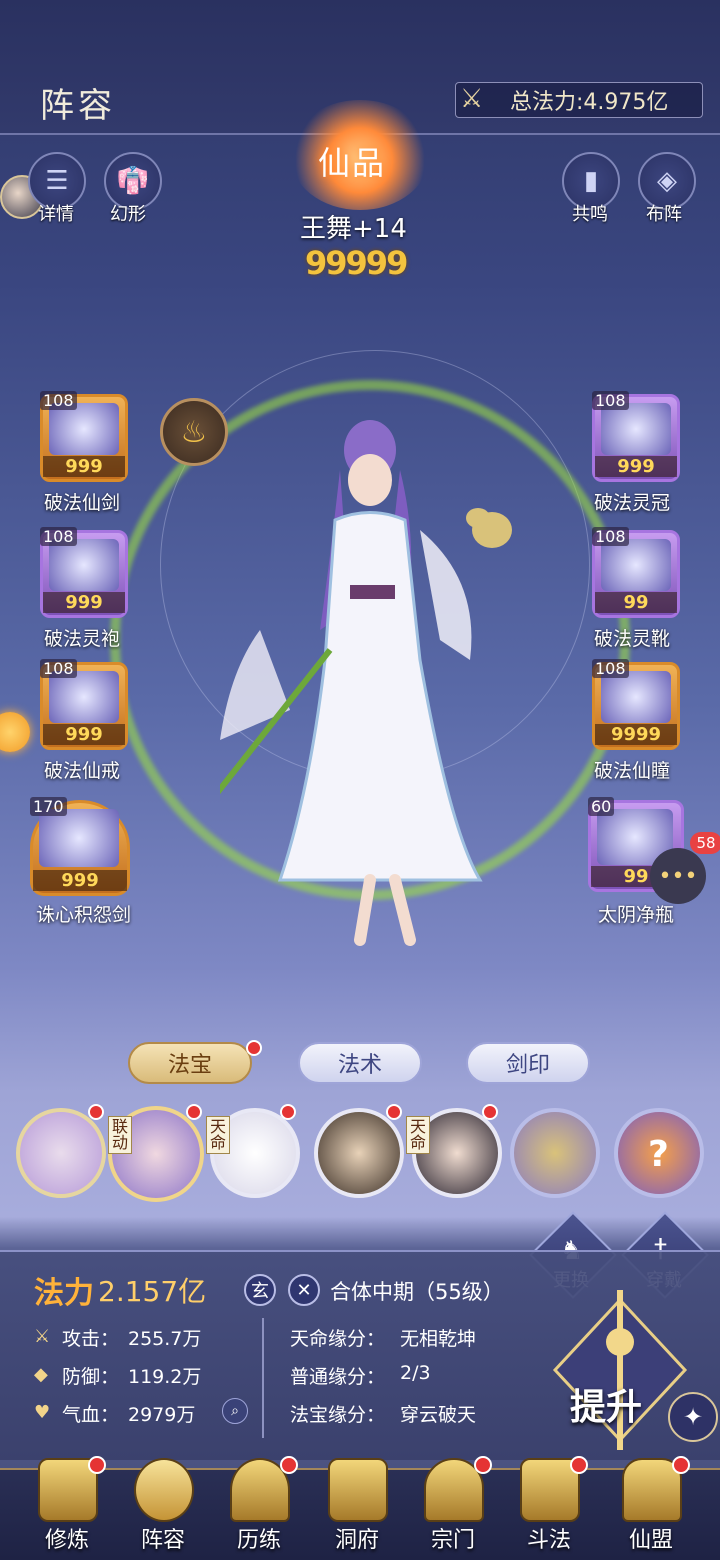 This screenshot has width=720, height=1560. I want to click on compass-star-icon: ✦, so click(693, 1417).